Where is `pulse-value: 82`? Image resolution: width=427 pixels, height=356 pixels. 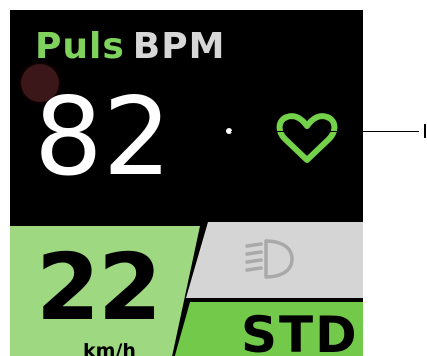
pulse-value: 82 is located at coordinates (103, 137).